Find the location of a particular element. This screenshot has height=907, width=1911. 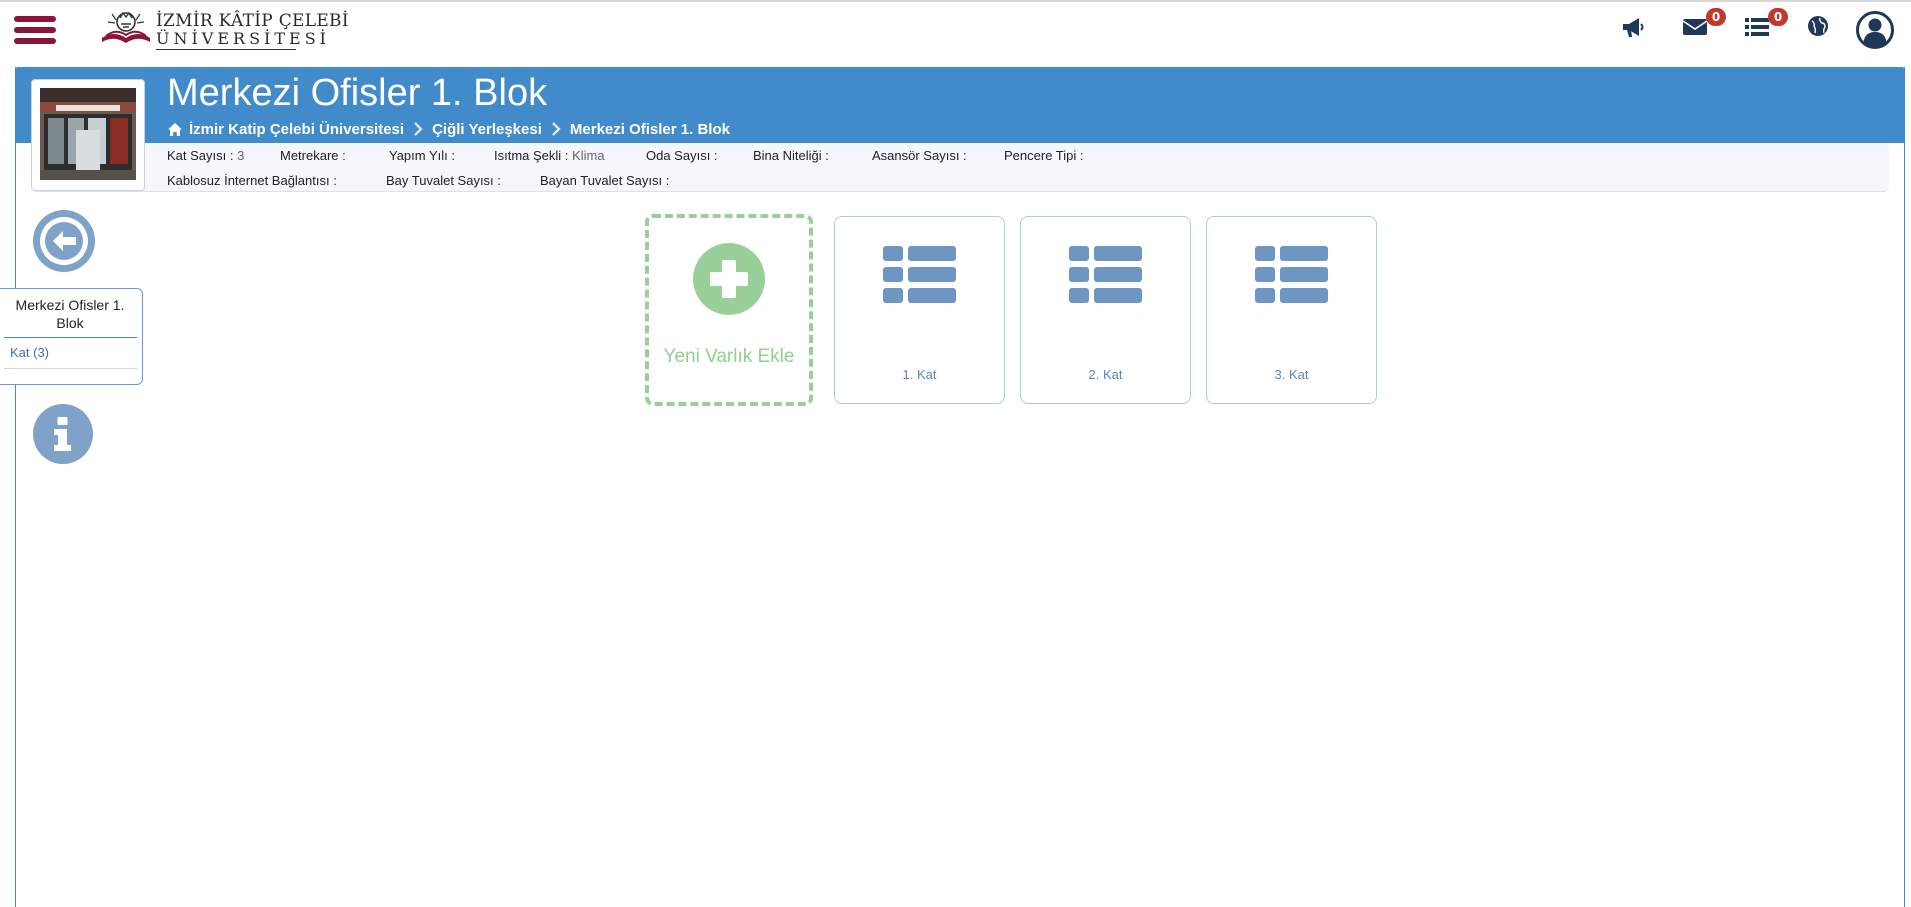

floor-tile-2: 2. Kat is located at coordinates (1105, 310).